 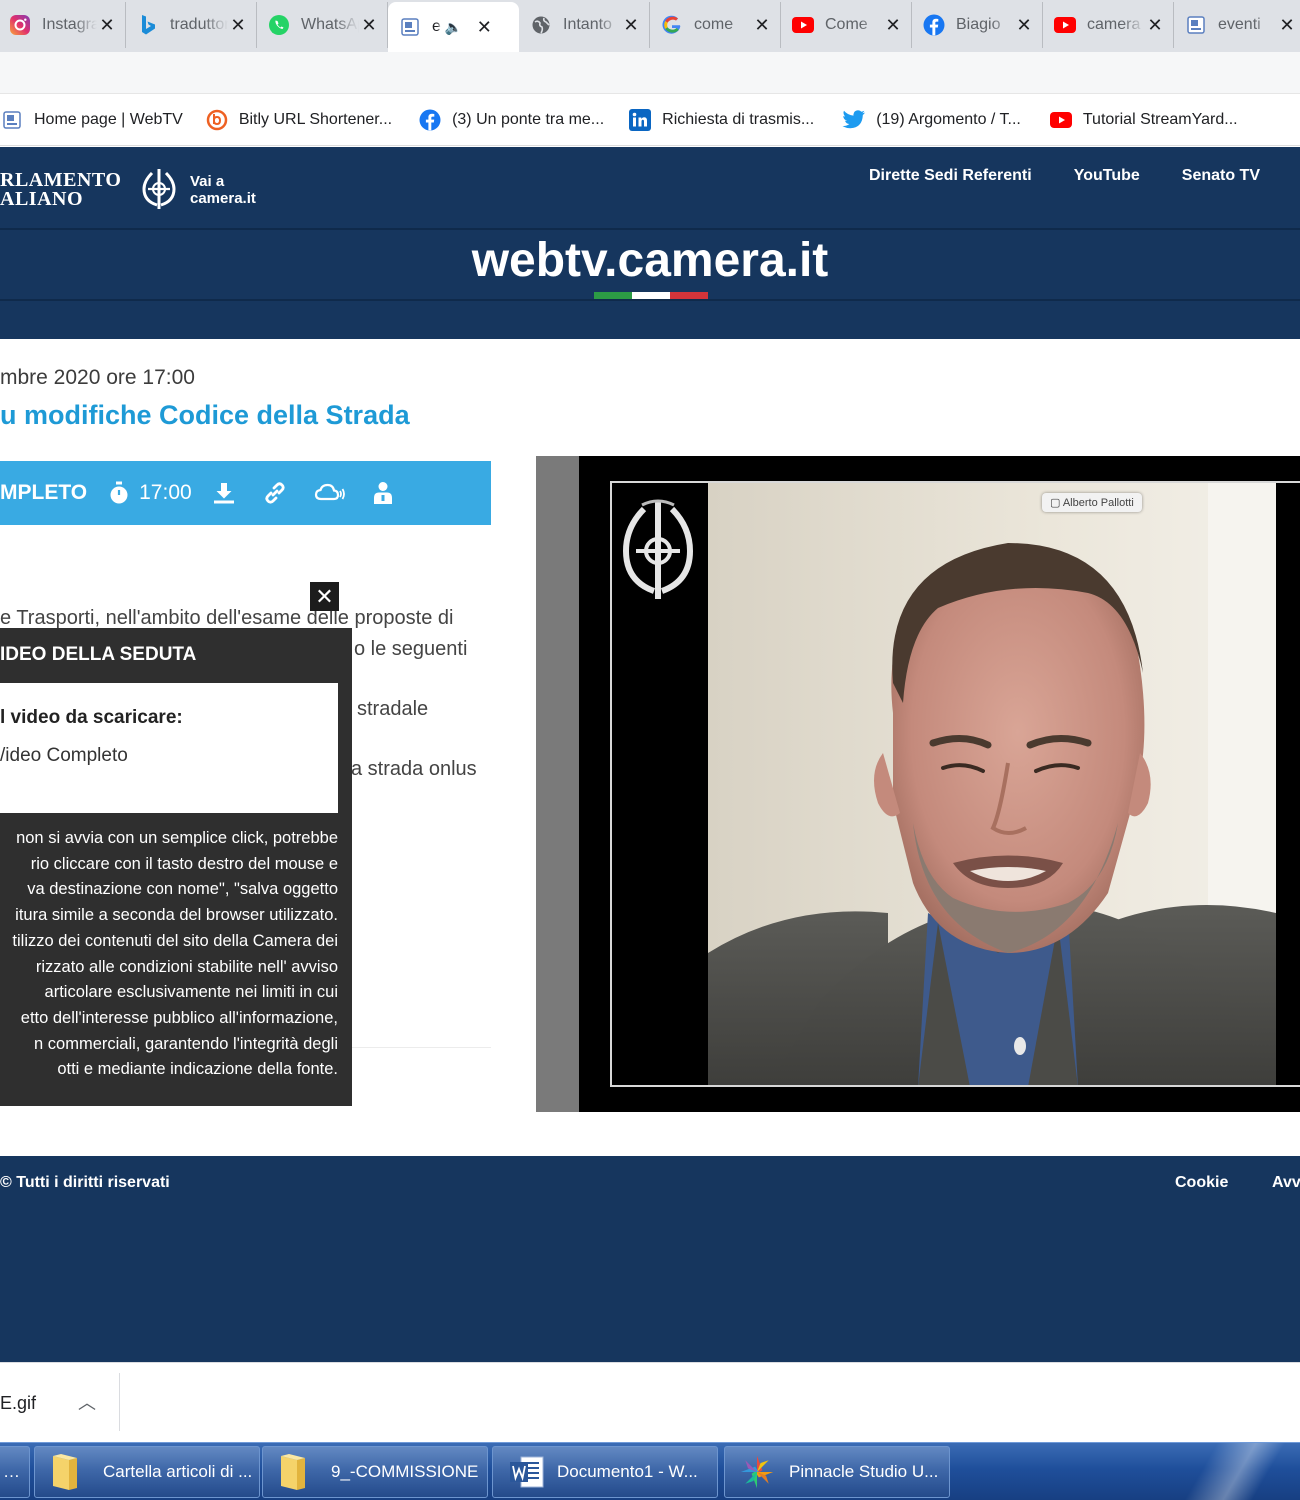 What do you see at coordinates (18, 1403) in the screenshot?
I see `downloaded-file-name: E.gif` at bounding box center [18, 1403].